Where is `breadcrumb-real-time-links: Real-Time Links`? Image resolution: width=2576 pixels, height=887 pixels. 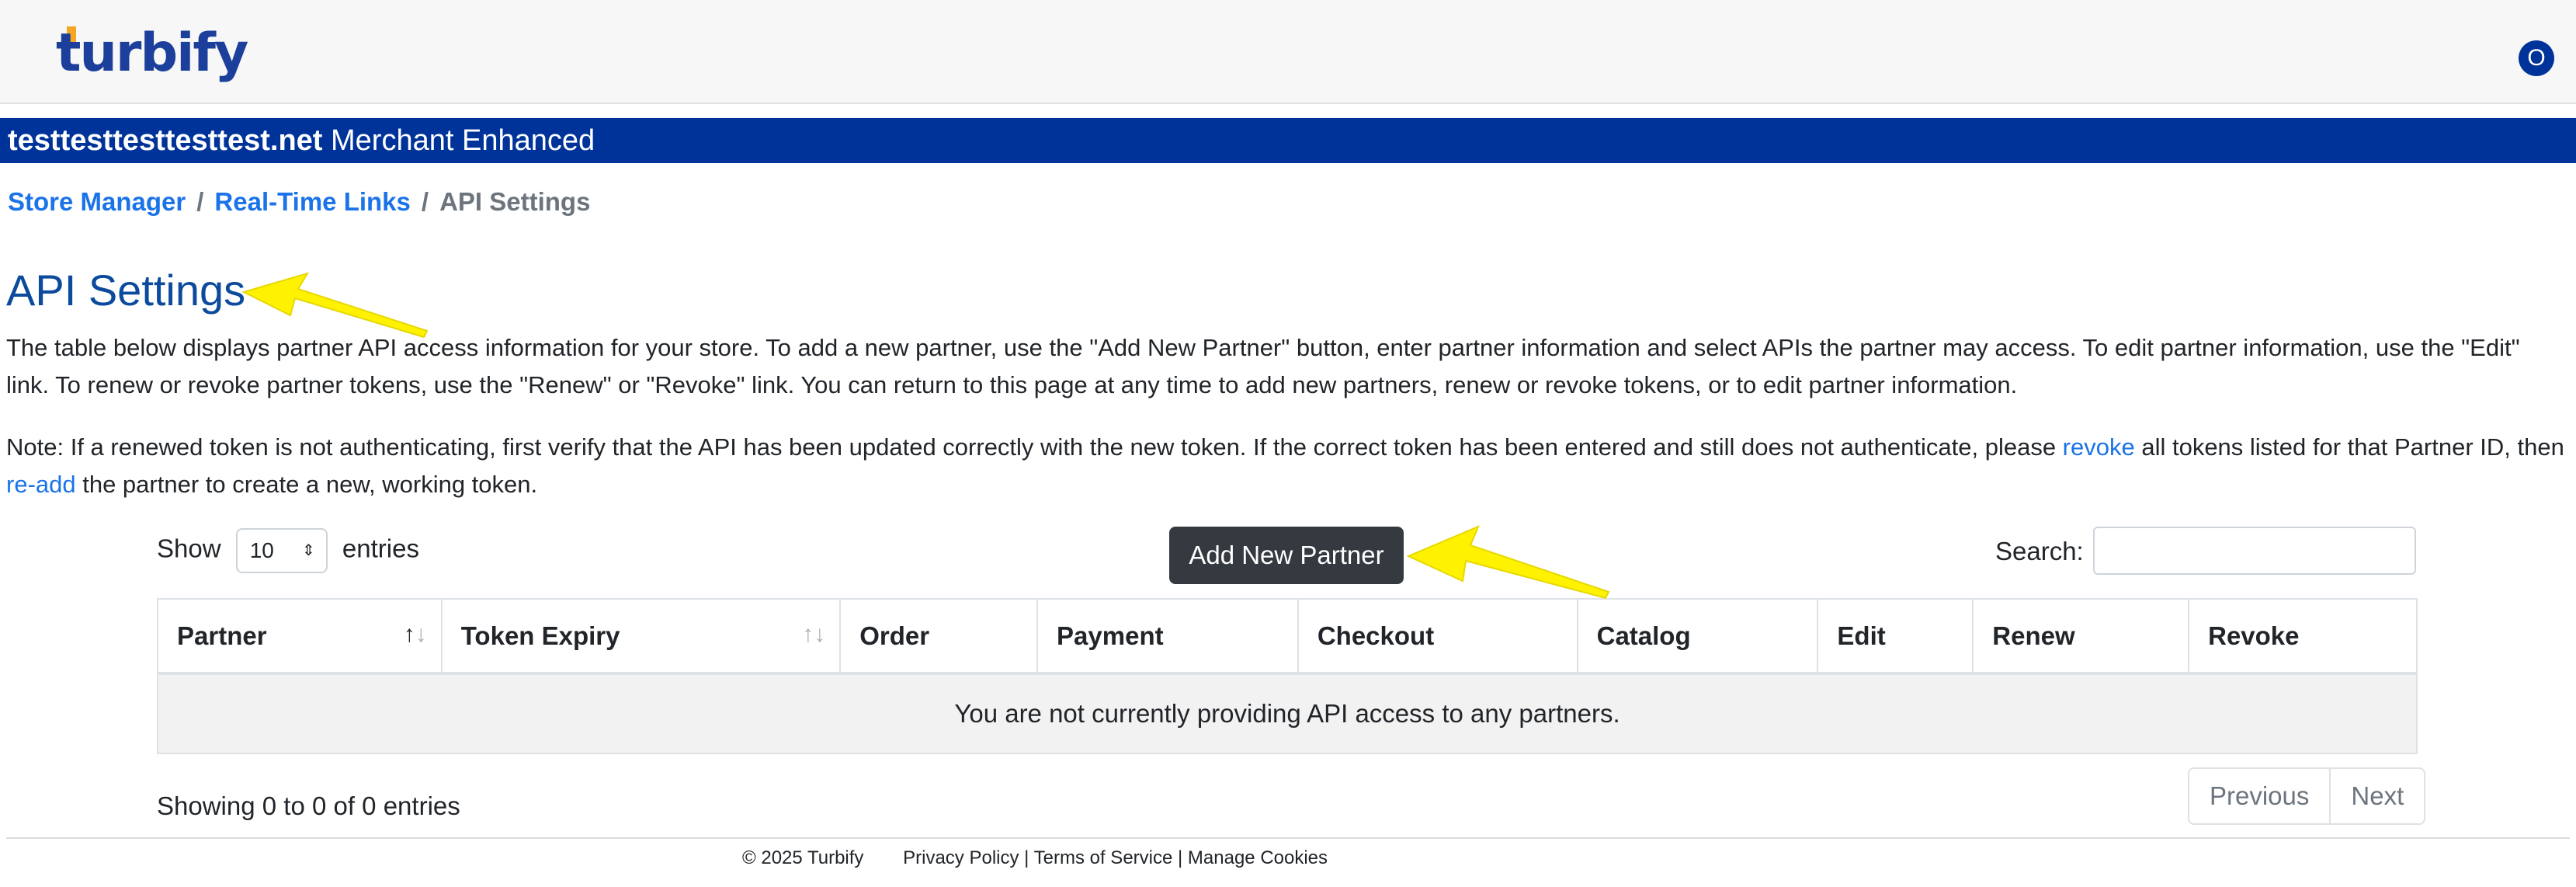
breadcrumb-real-time-links: Real-Time Links is located at coordinates (312, 201).